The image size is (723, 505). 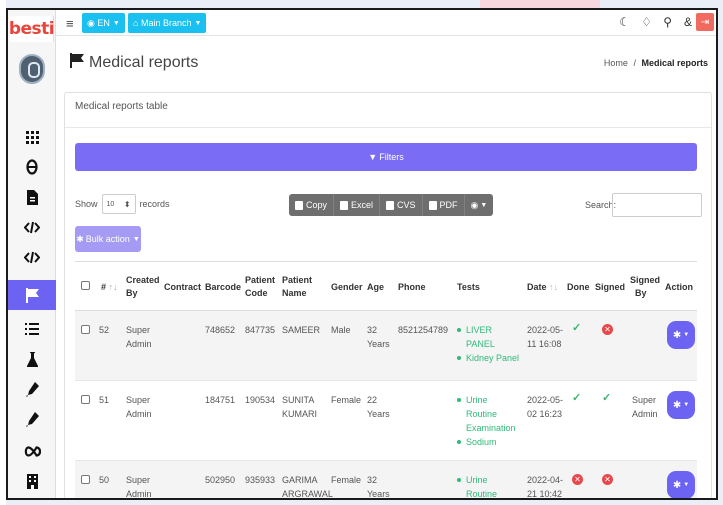 What do you see at coordinates (118, 204) in the screenshot?
I see `page-length-select: 10 ⬍` at bounding box center [118, 204].